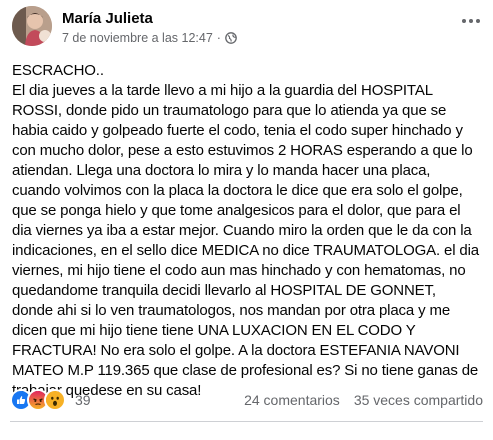 The width and height of the screenshot is (493, 440). I want to click on post-meta: 7 de noviembre a las 12:47 ·, so click(149, 38).